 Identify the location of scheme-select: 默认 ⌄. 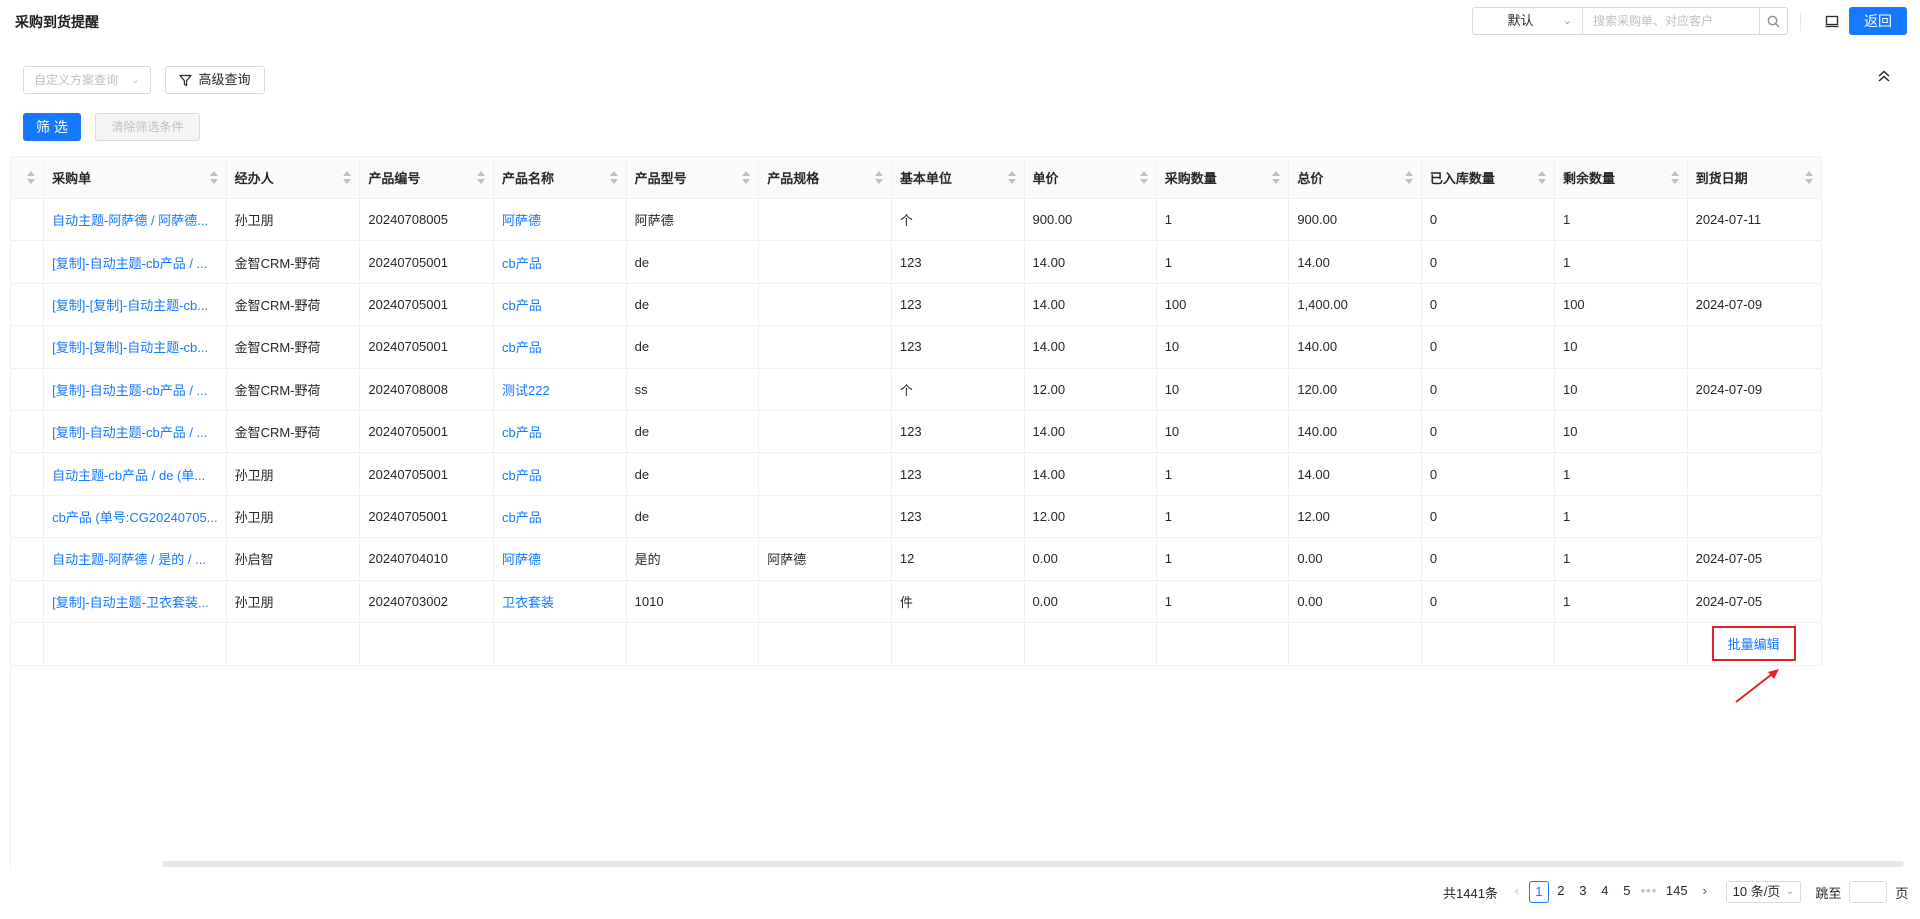
(1528, 21).